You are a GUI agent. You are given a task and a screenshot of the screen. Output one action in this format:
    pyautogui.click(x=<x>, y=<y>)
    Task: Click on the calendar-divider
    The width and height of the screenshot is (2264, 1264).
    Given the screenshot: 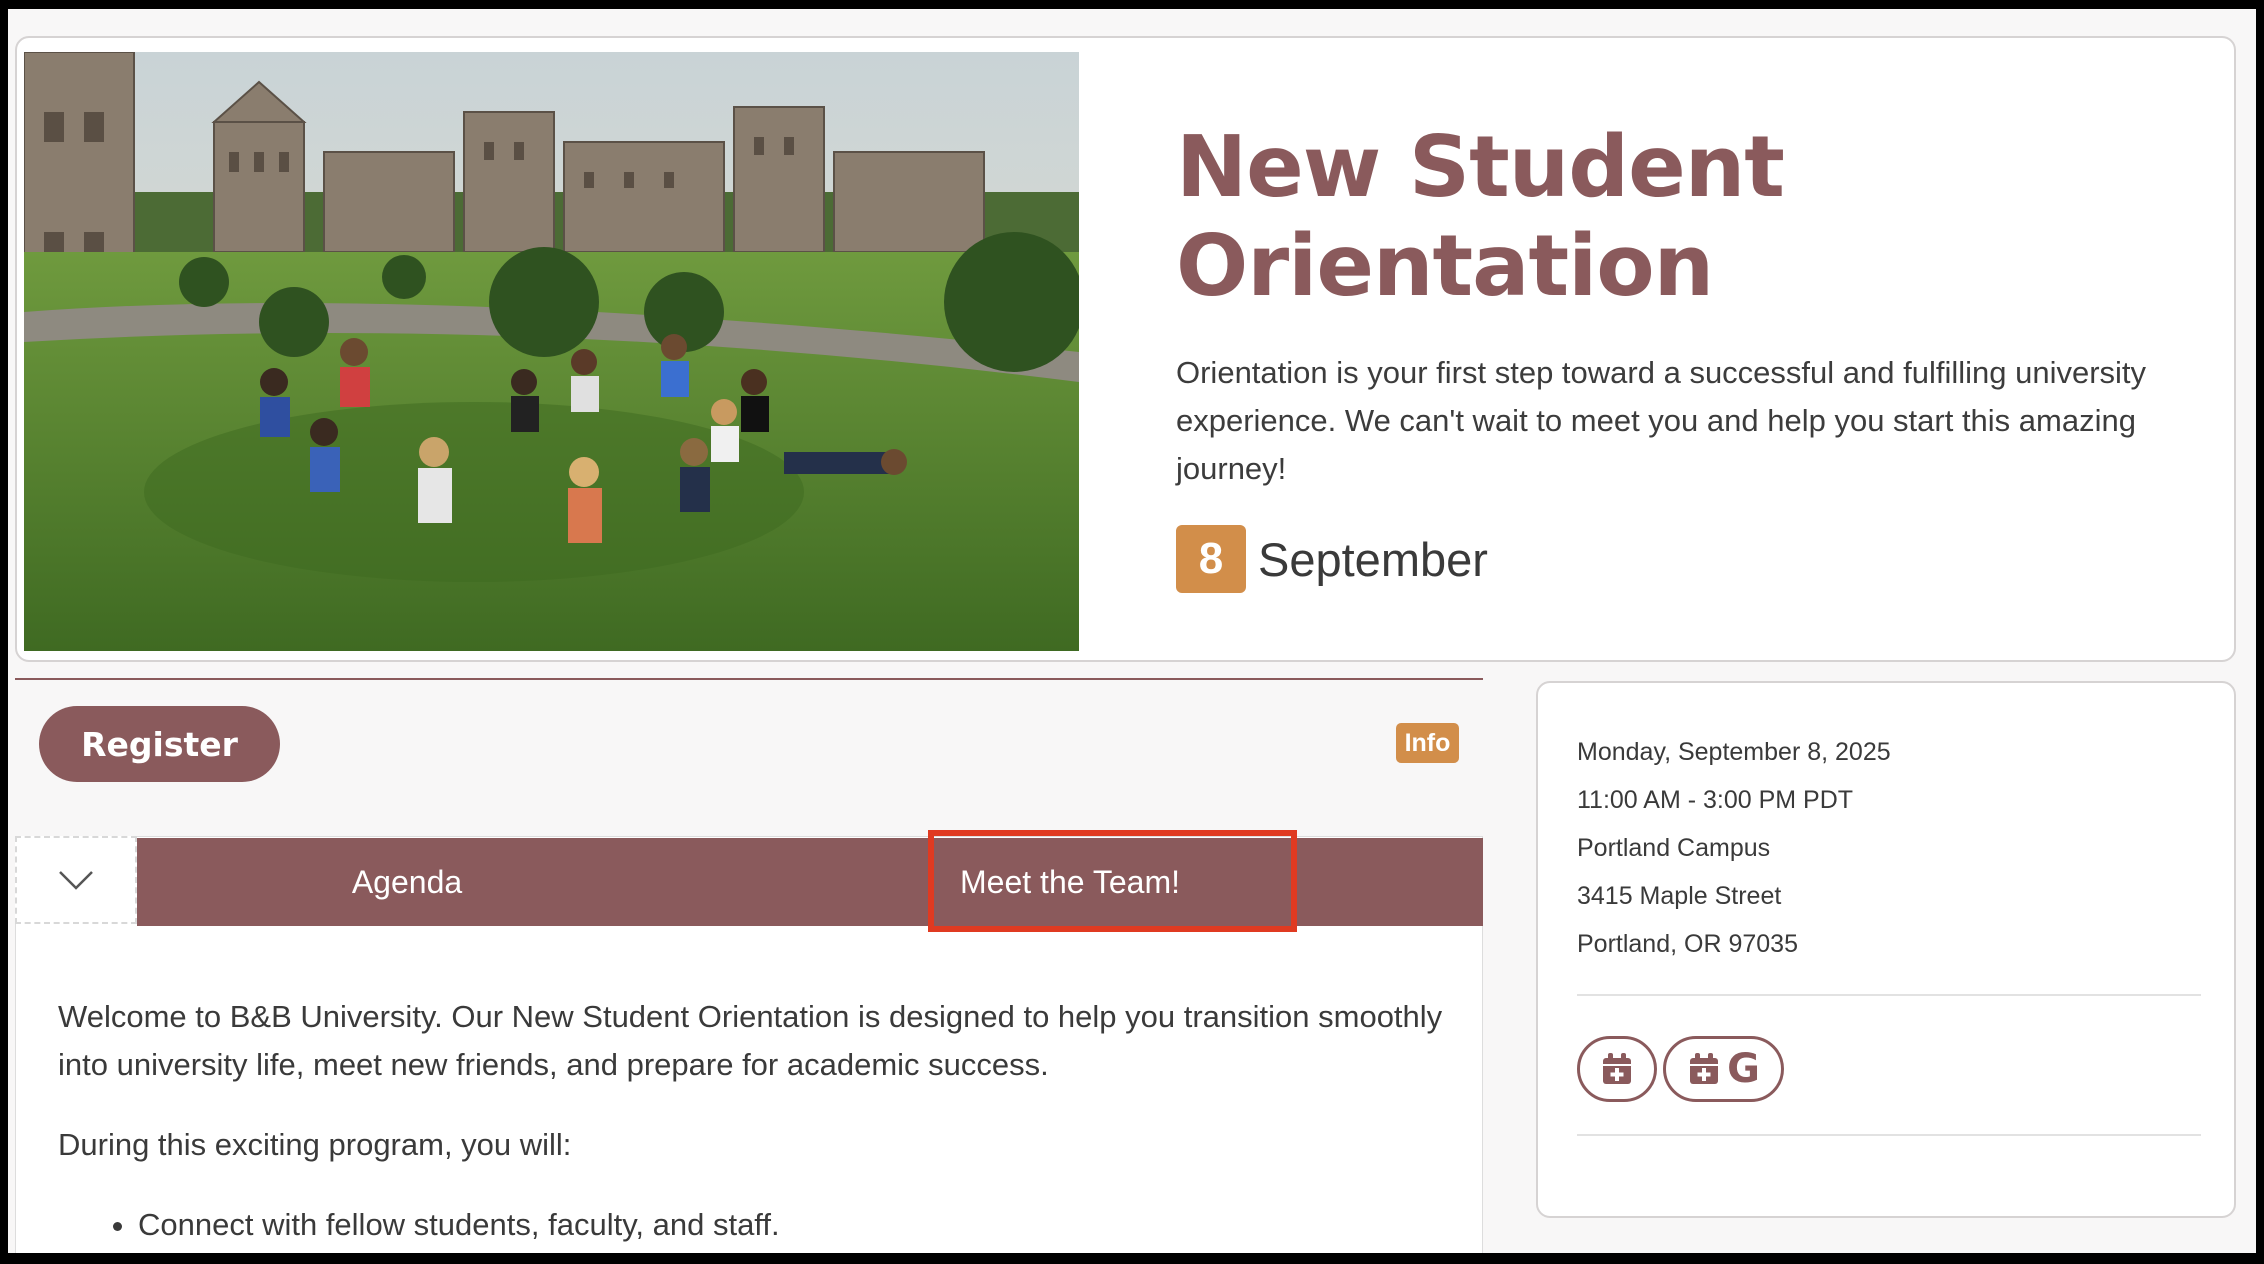 What is the action you would take?
    pyautogui.click(x=1889, y=1135)
    